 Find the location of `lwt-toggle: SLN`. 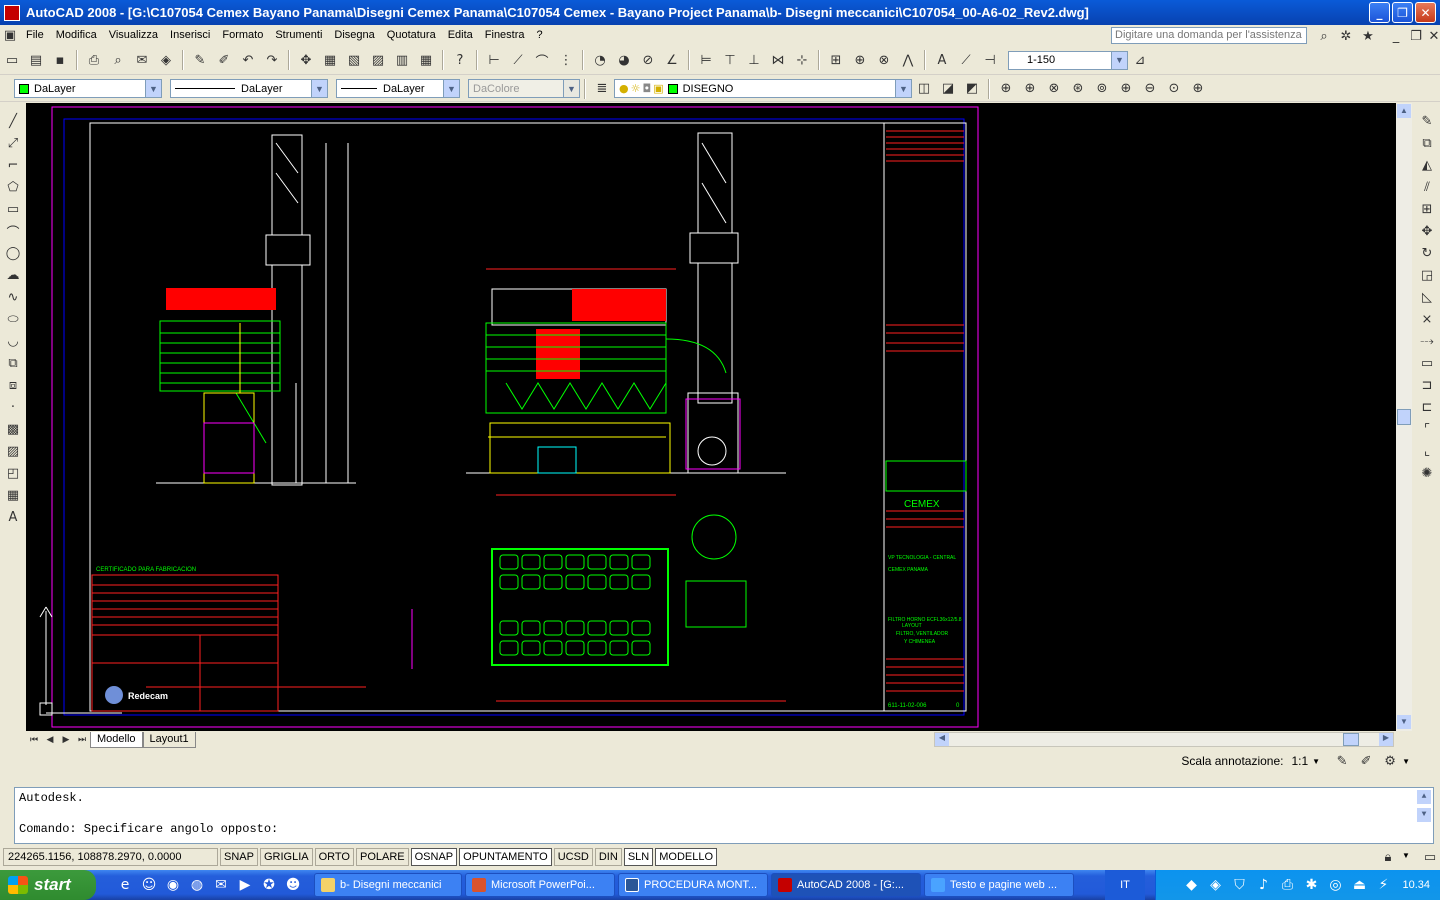

lwt-toggle: SLN is located at coordinates (638, 857).